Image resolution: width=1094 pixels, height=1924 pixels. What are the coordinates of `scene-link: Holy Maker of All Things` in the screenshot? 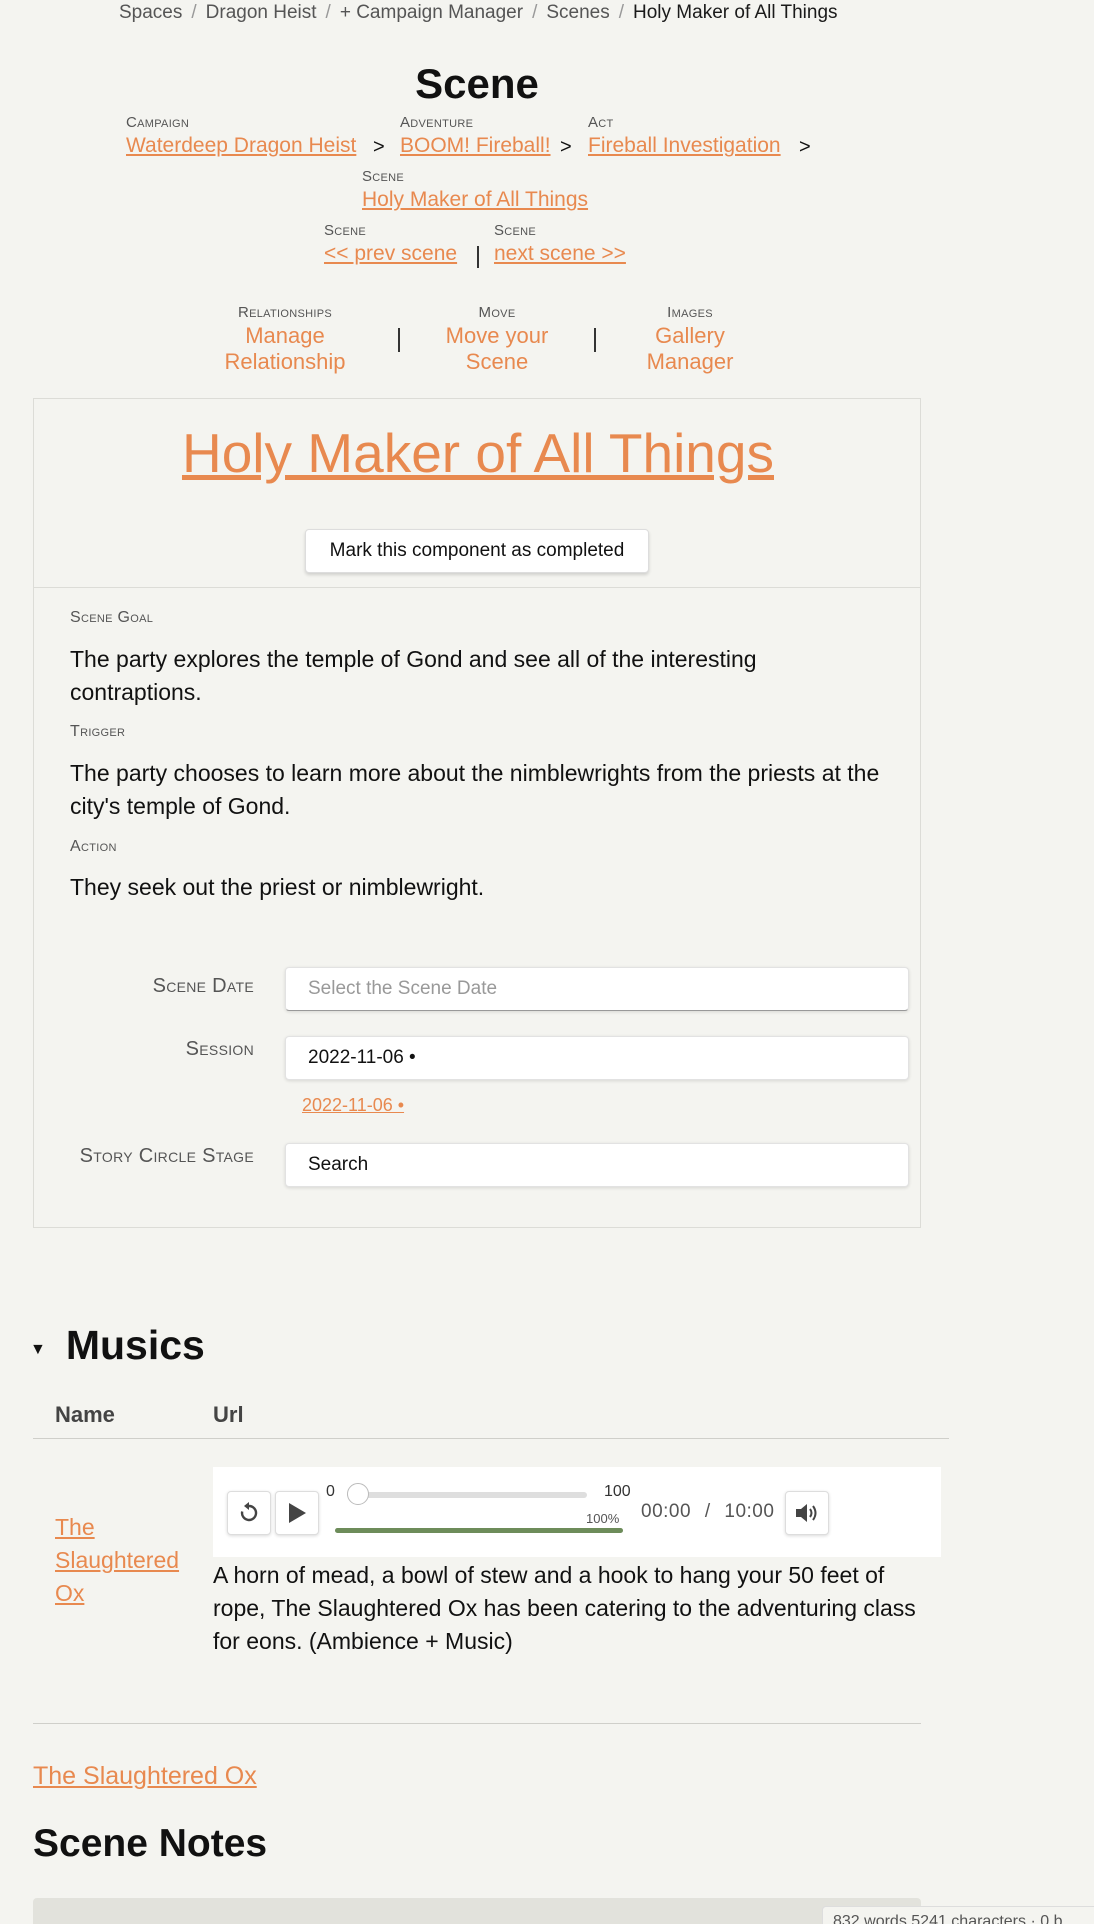 It's located at (475, 200).